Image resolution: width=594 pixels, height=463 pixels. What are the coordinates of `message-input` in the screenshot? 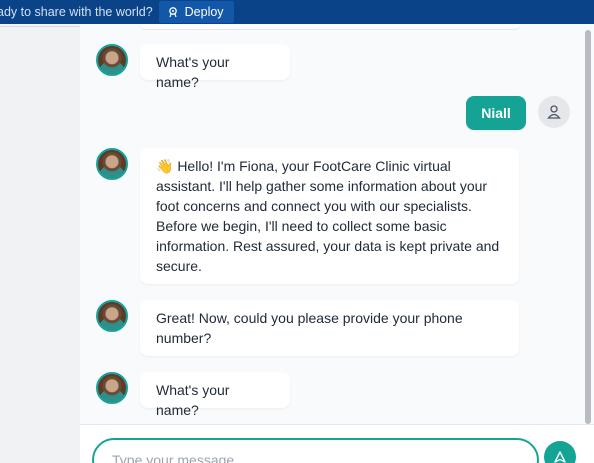 It's located at (315, 450).